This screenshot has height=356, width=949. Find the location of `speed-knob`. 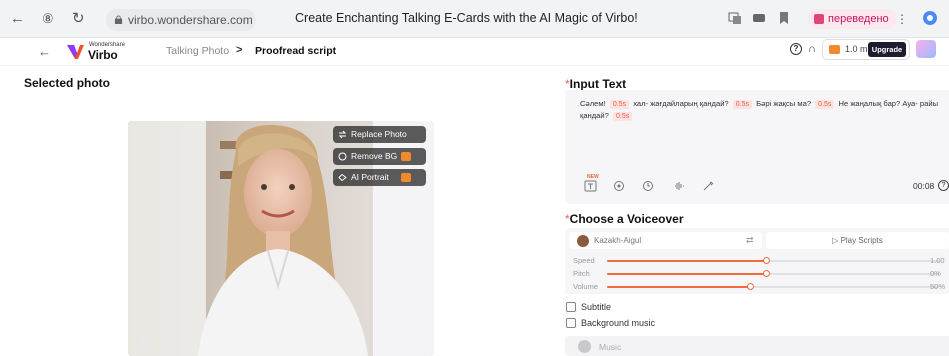

speed-knob is located at coordinates (766, 260).